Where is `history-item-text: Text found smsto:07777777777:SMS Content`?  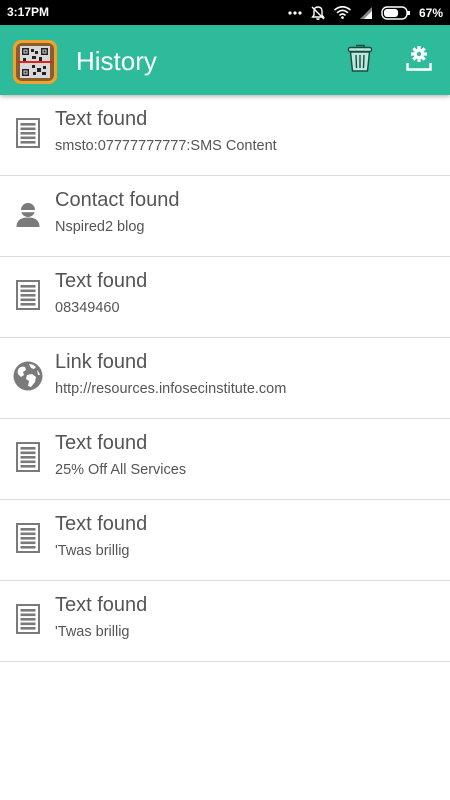 history-item-text: Text found smsto:07777777777:SMS Content is located at coordinates (225, 135).